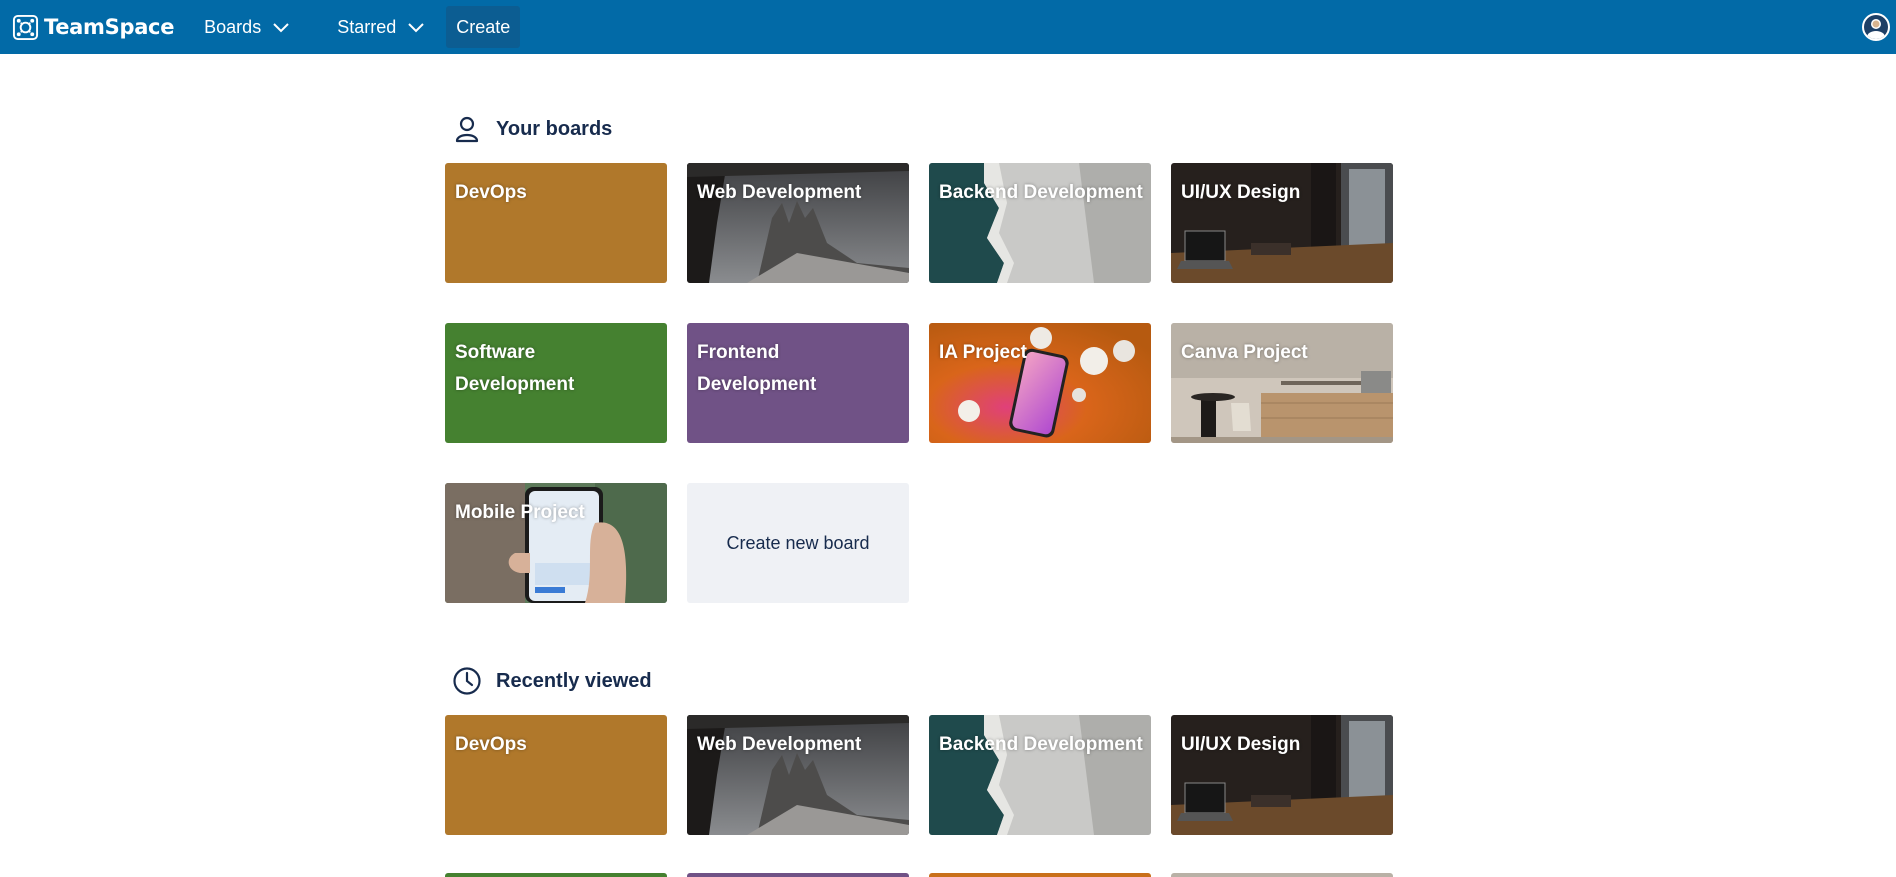 The width and height of the screenshot is (1896, 877). What do you see at coordinates (483, 27) in the screenshot?
I see `create-button: Create` at bounding box center [483, 27].